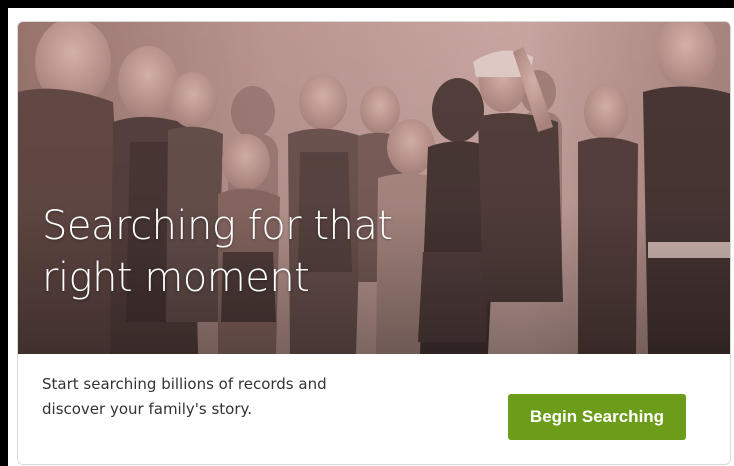  Describe the element at coordinates (184, 384) in the screenshot. I see `promo-description-line-1: Start searching billions of records and` at that location.